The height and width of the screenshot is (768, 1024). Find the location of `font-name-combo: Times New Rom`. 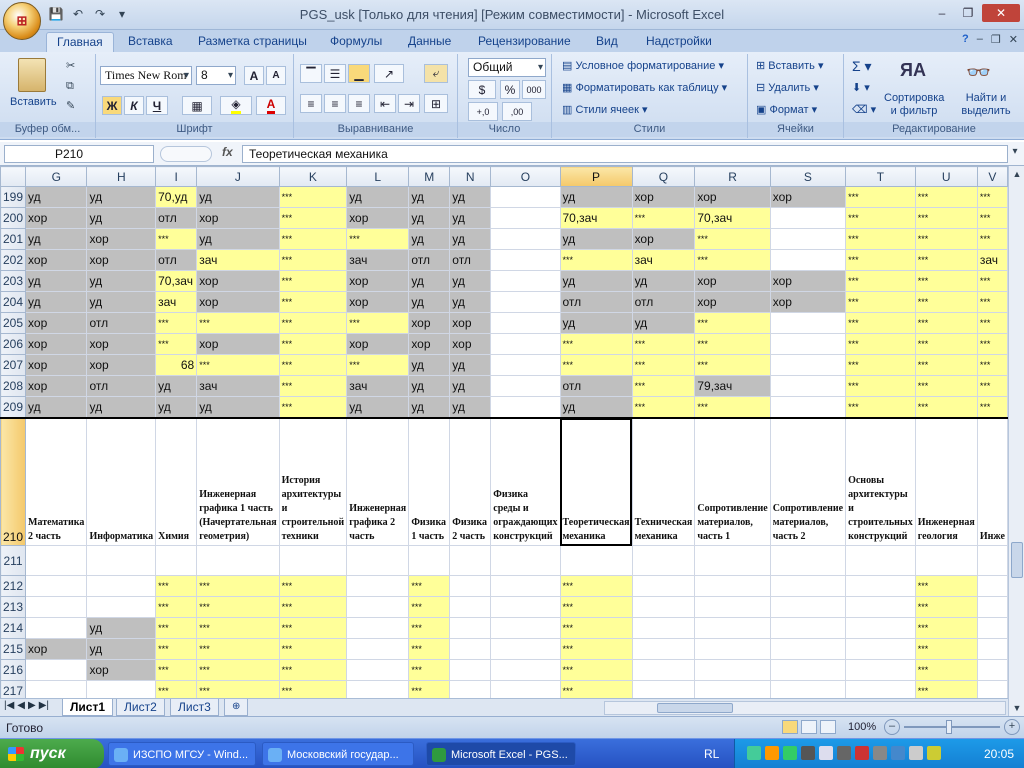

font-name-combo: Times New Rom is located at coordinates (146, 75).